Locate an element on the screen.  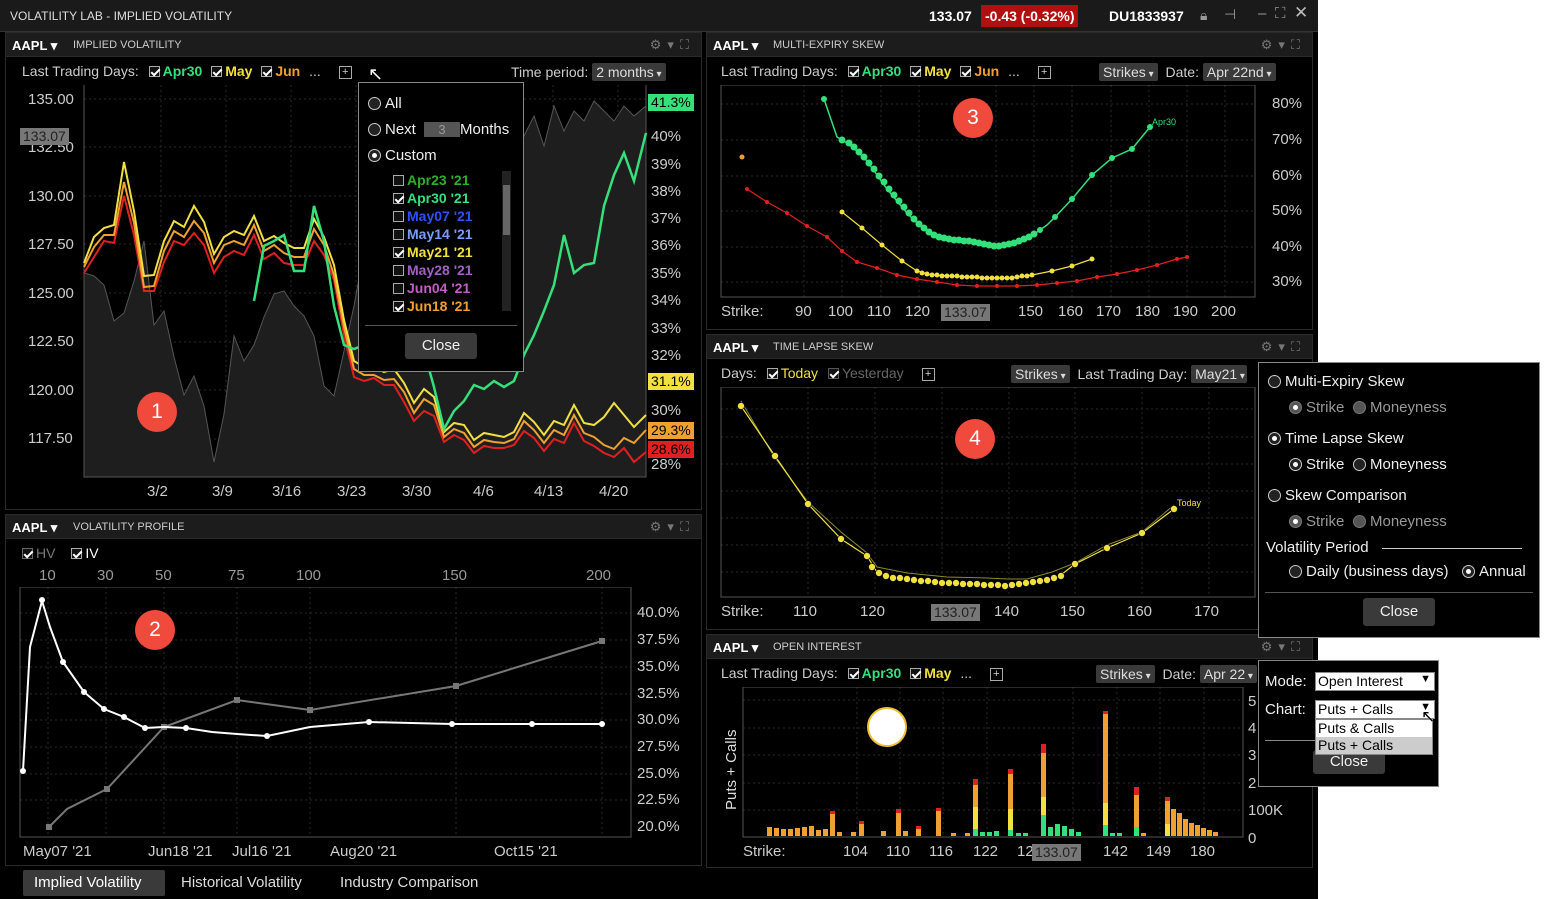
top-axis-tick: 50 is located at coordinates (163, 575).